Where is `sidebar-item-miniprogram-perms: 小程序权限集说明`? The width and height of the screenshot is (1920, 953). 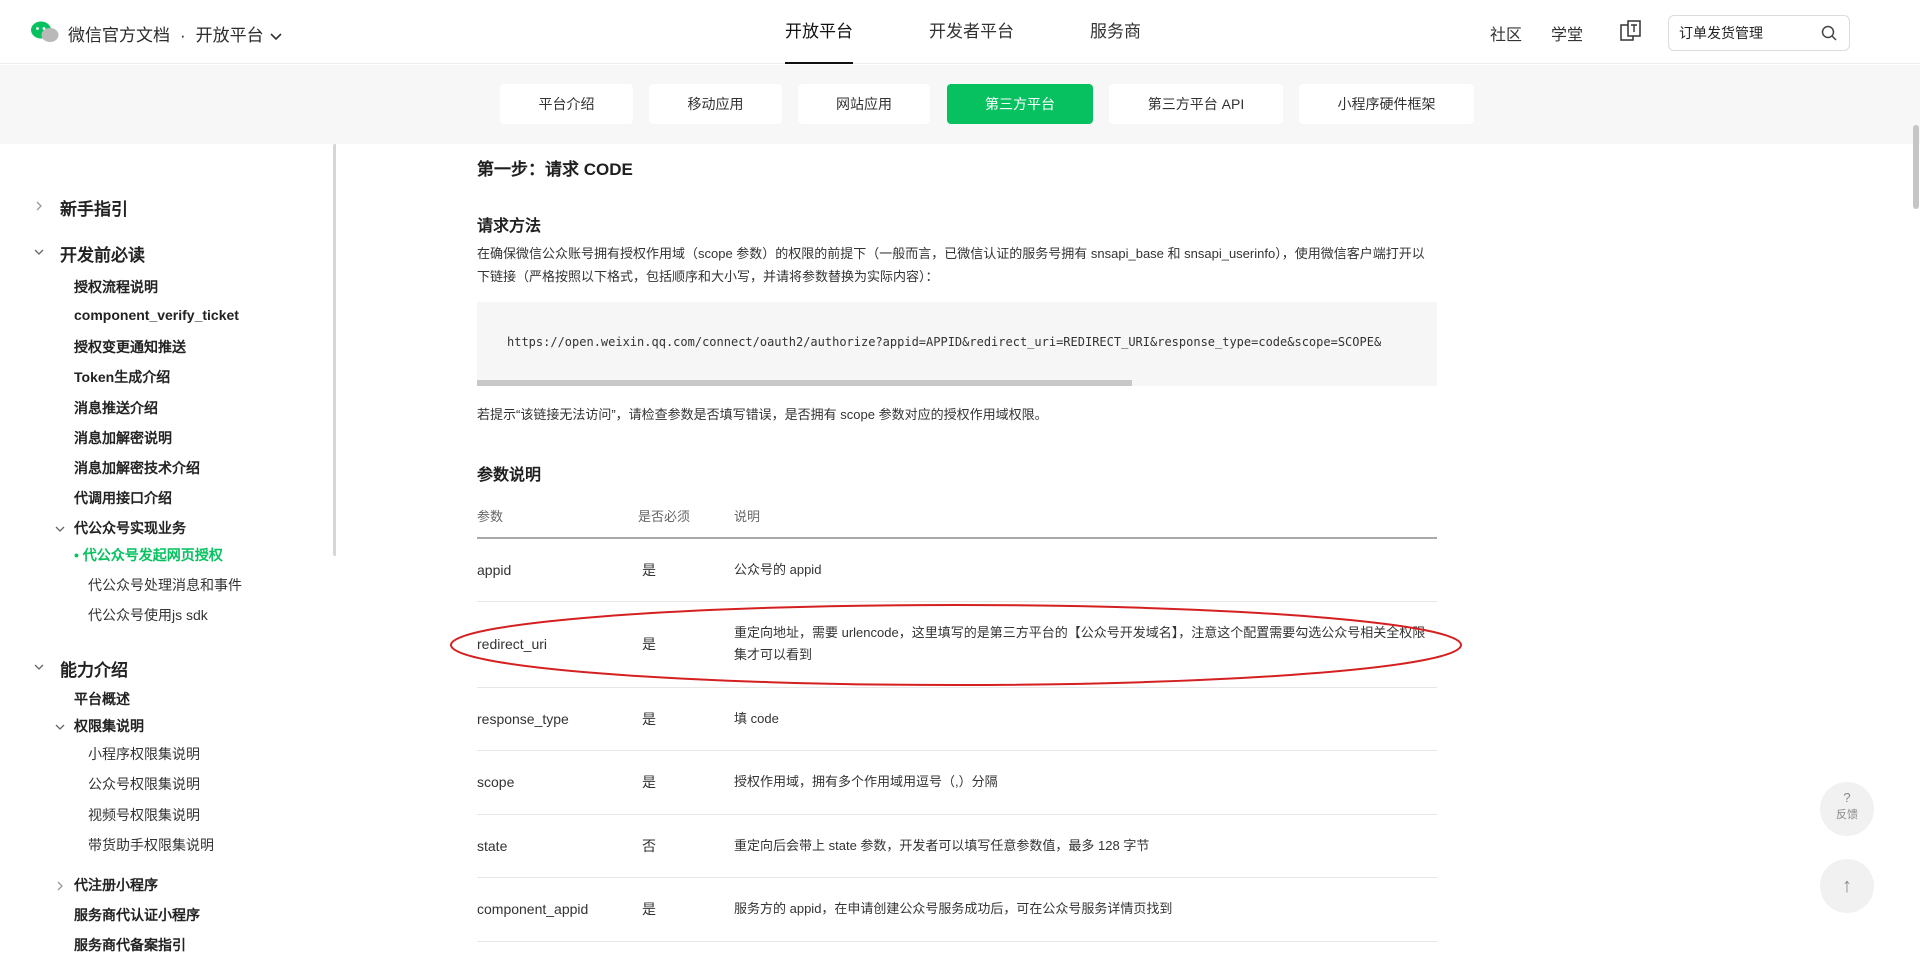
sidebar-item-miniprogram-perms: 小程序权限集说明 is located at coordinates (144, 754).